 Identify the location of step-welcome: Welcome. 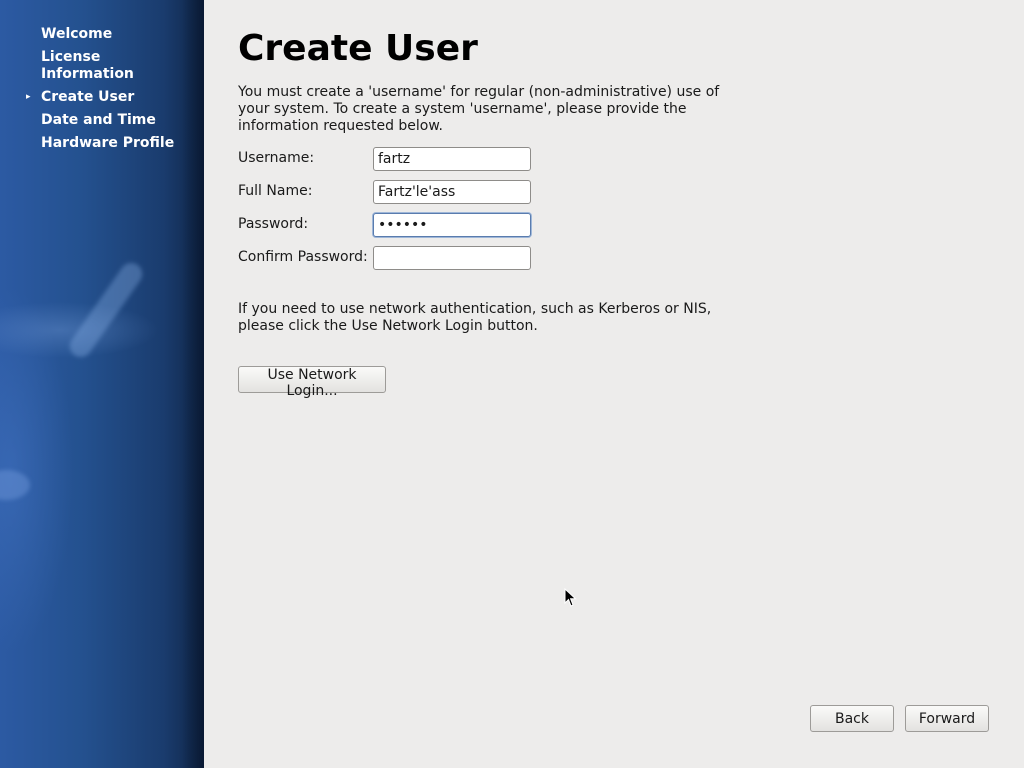
(102, 34).